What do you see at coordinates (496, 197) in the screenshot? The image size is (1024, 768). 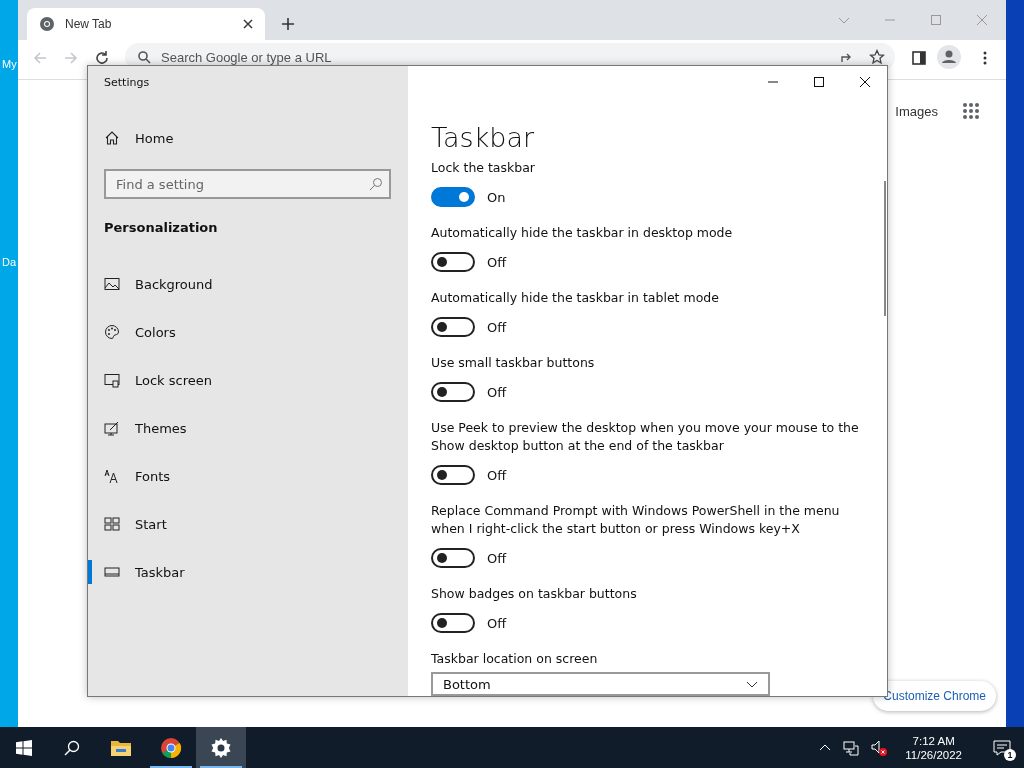 I see `toggle-state: On` at bounding box center [496, 197].